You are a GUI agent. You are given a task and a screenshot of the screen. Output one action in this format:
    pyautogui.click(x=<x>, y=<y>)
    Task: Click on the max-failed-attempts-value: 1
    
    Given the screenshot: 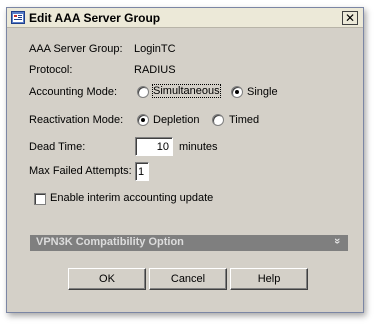 What is the action you would take?
    pyautogui.click(x=141, y=171)
    